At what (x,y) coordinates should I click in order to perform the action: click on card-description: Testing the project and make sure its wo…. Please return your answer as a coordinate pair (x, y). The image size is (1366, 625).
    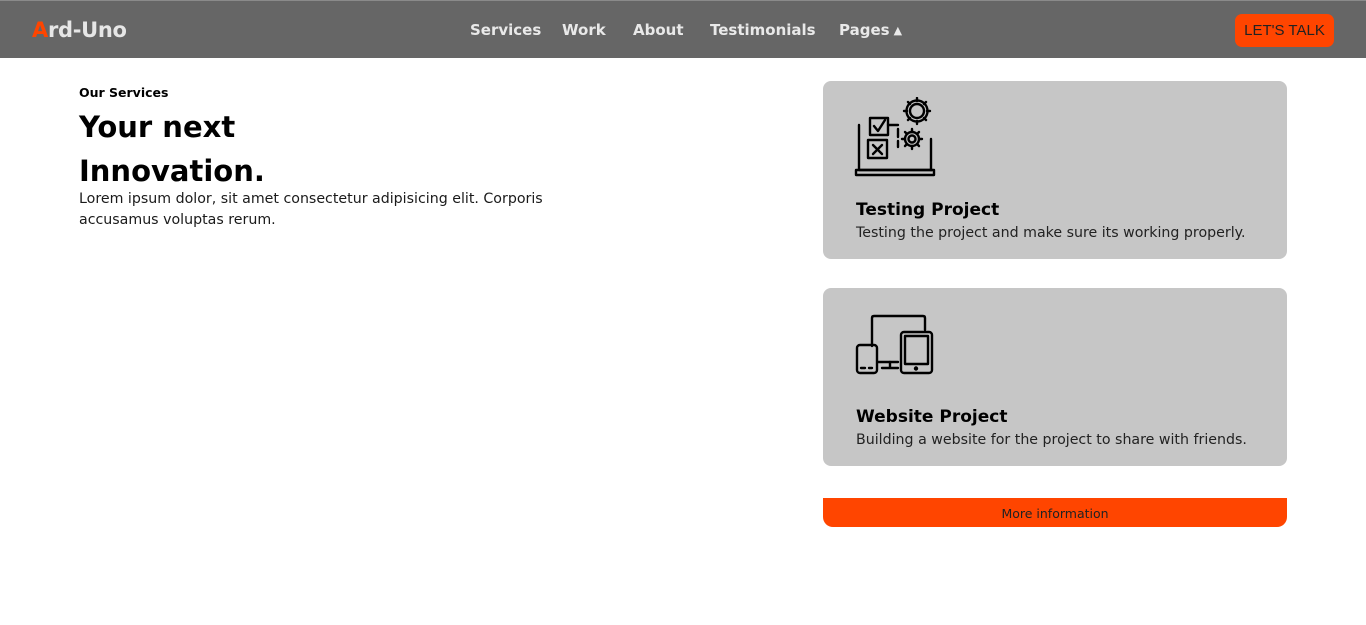
    Looking at the image, I should click on (1051, 233).